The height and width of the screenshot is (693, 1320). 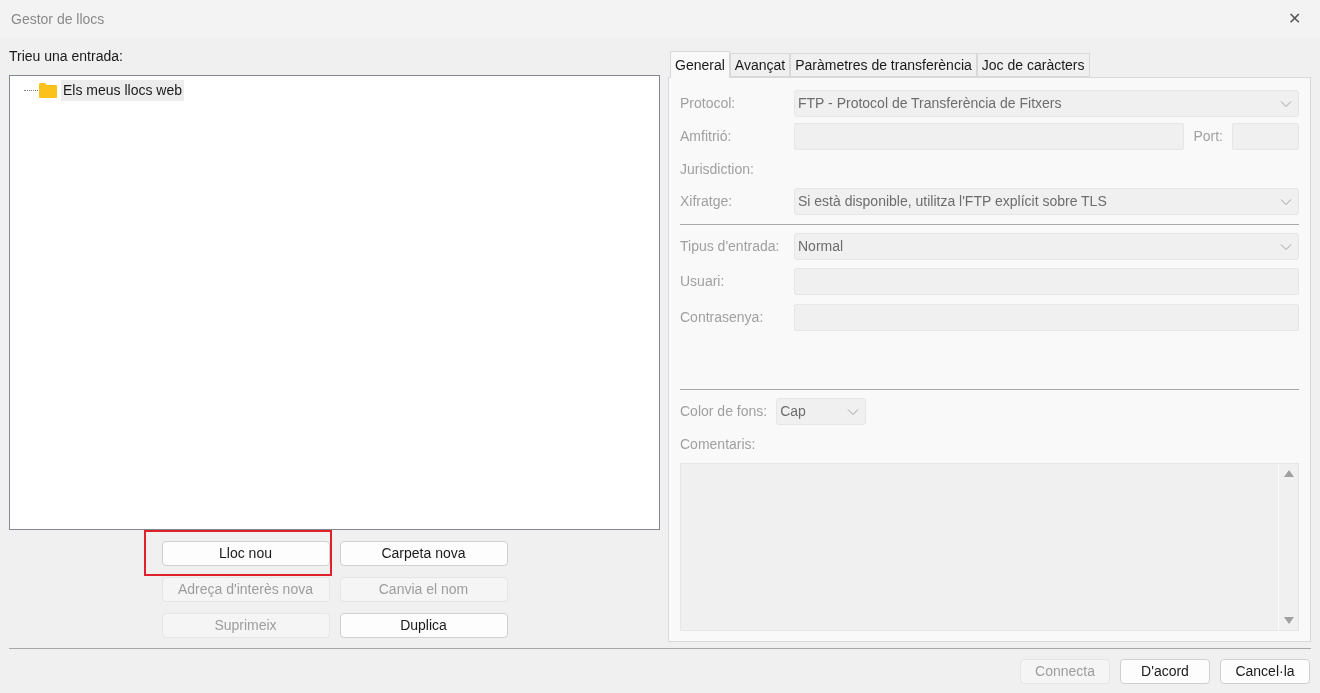 What do you see at coordinates (722, 317) in the screenshot?
I see `field-label: Contrasenya:` at bounding box center [722, 317].